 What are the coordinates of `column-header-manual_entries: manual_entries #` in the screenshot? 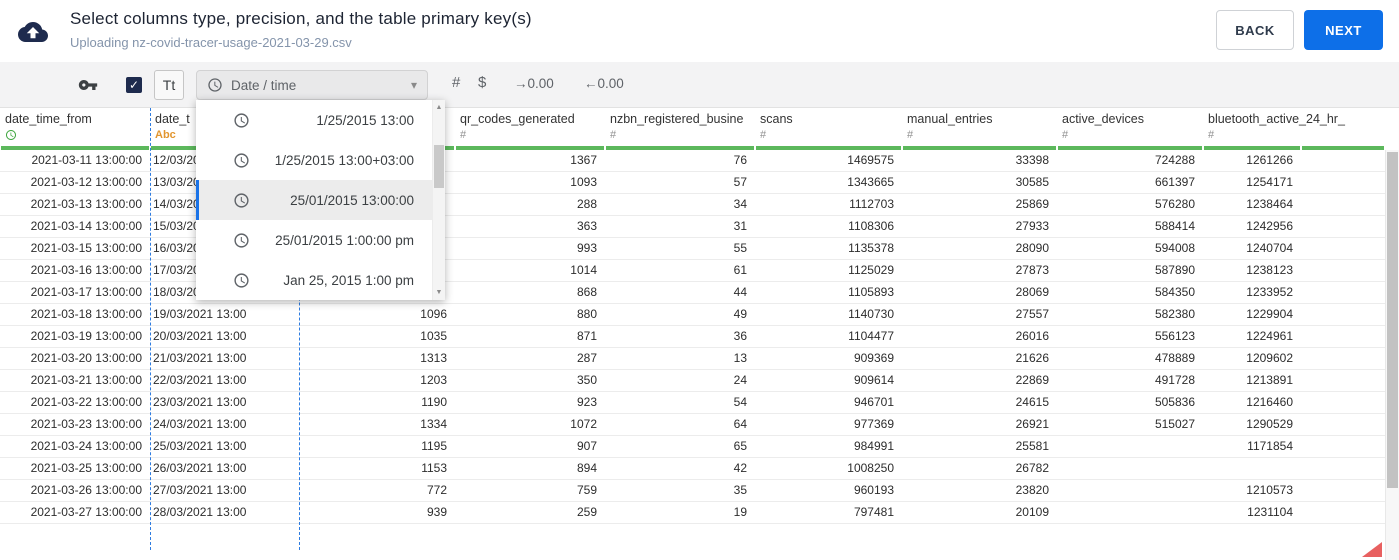 It's located at (979, 127).